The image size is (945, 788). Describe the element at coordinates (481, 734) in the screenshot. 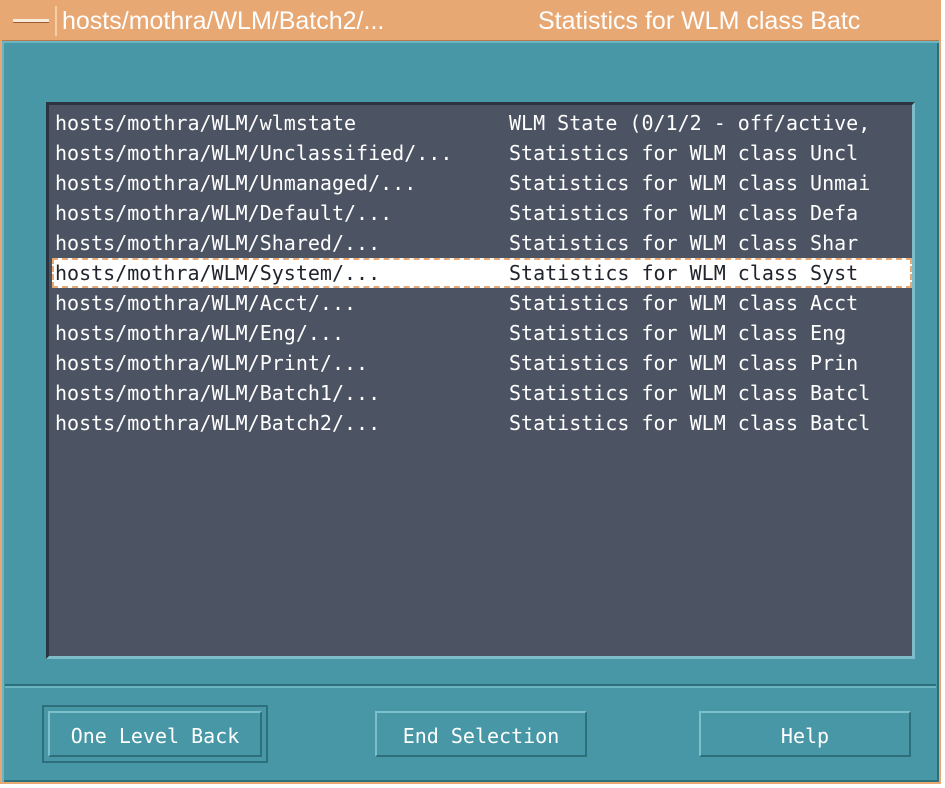

I see `end-selection-button: End Selection` at that location.